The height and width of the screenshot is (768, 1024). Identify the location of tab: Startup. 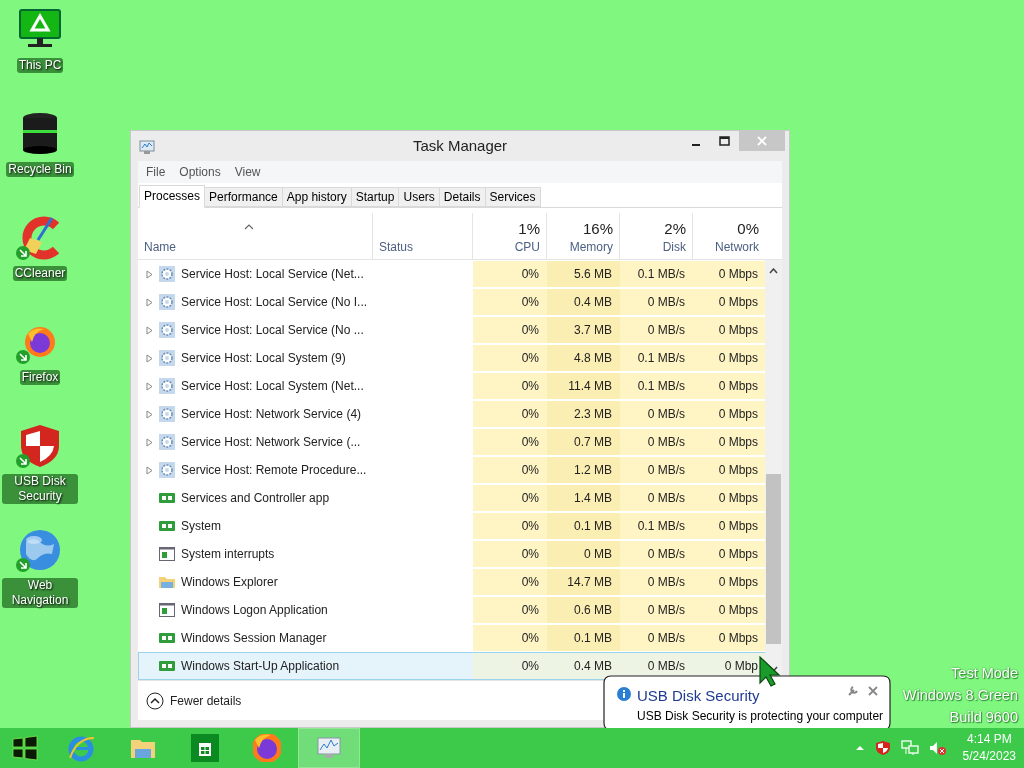
(375, 197).